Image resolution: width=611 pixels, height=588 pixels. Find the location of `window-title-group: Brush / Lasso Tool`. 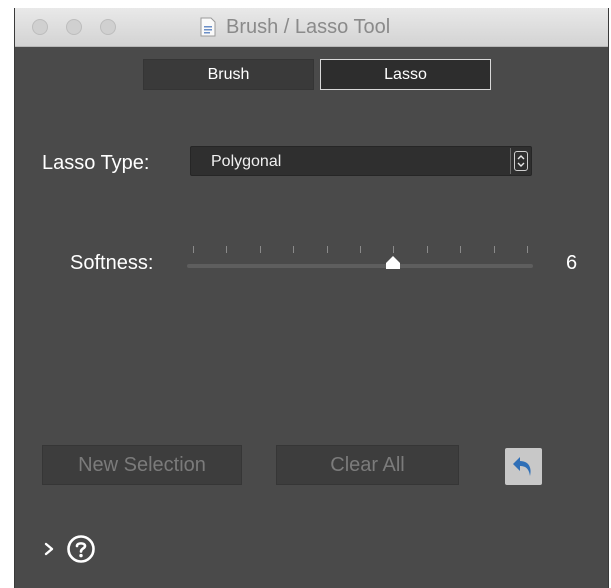

window-title-group: Brush / Lasso Tool is located at coordinates (295, 27).